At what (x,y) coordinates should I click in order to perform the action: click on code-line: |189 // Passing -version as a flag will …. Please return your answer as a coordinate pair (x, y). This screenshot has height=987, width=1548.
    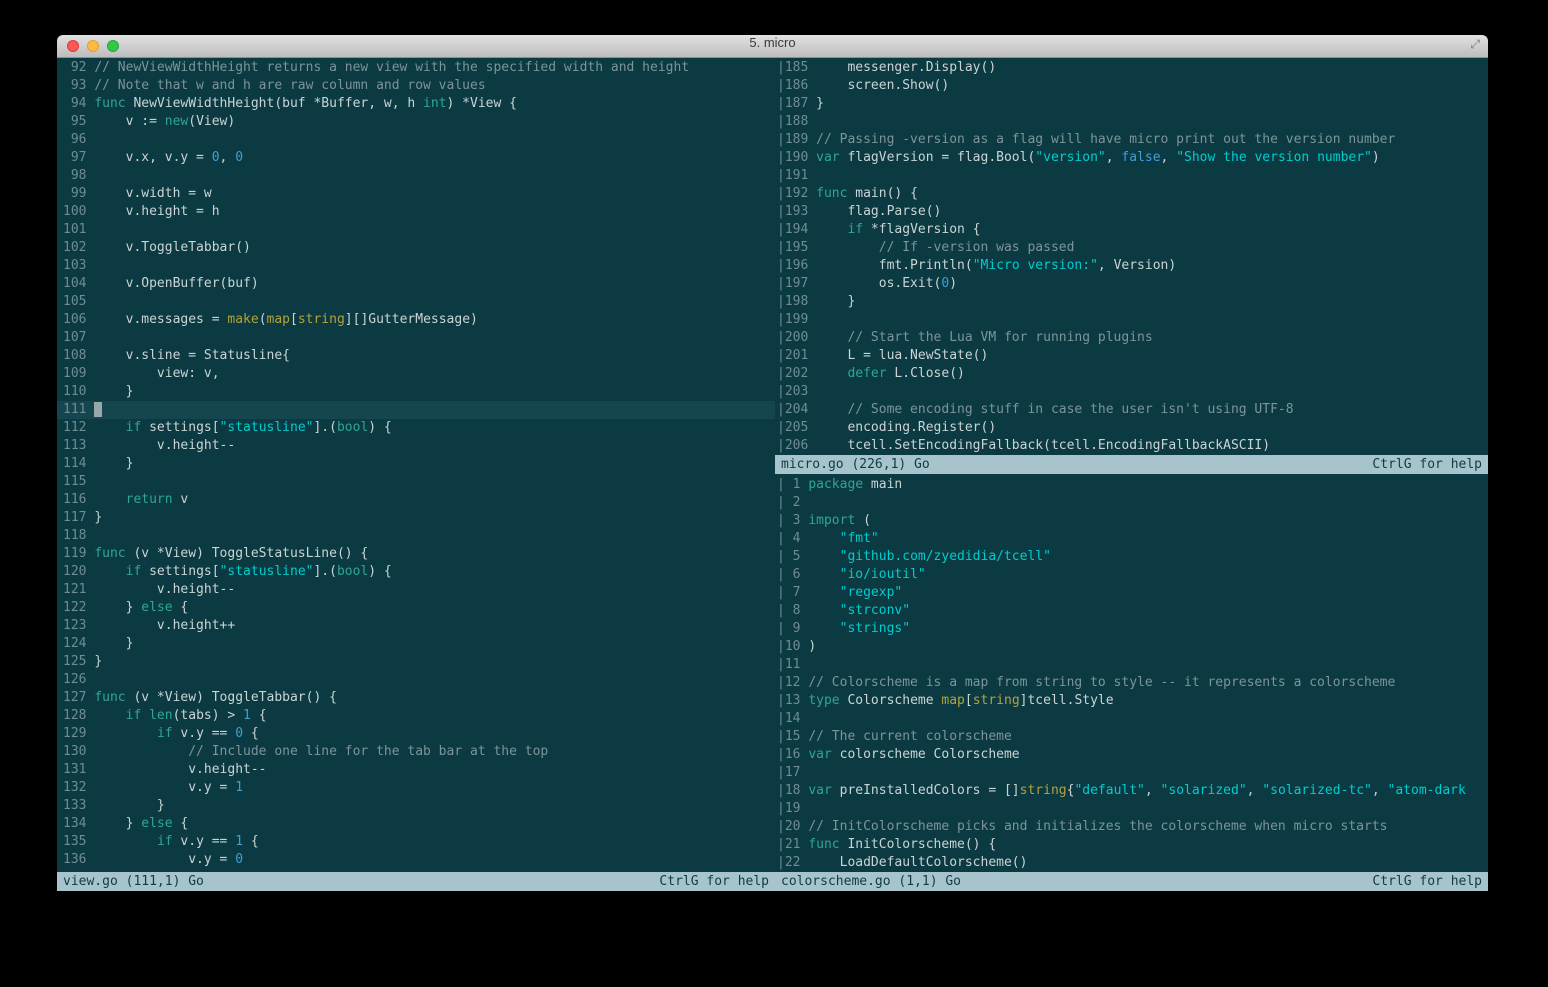
    Looking at the image, I should click on (1131, 140).